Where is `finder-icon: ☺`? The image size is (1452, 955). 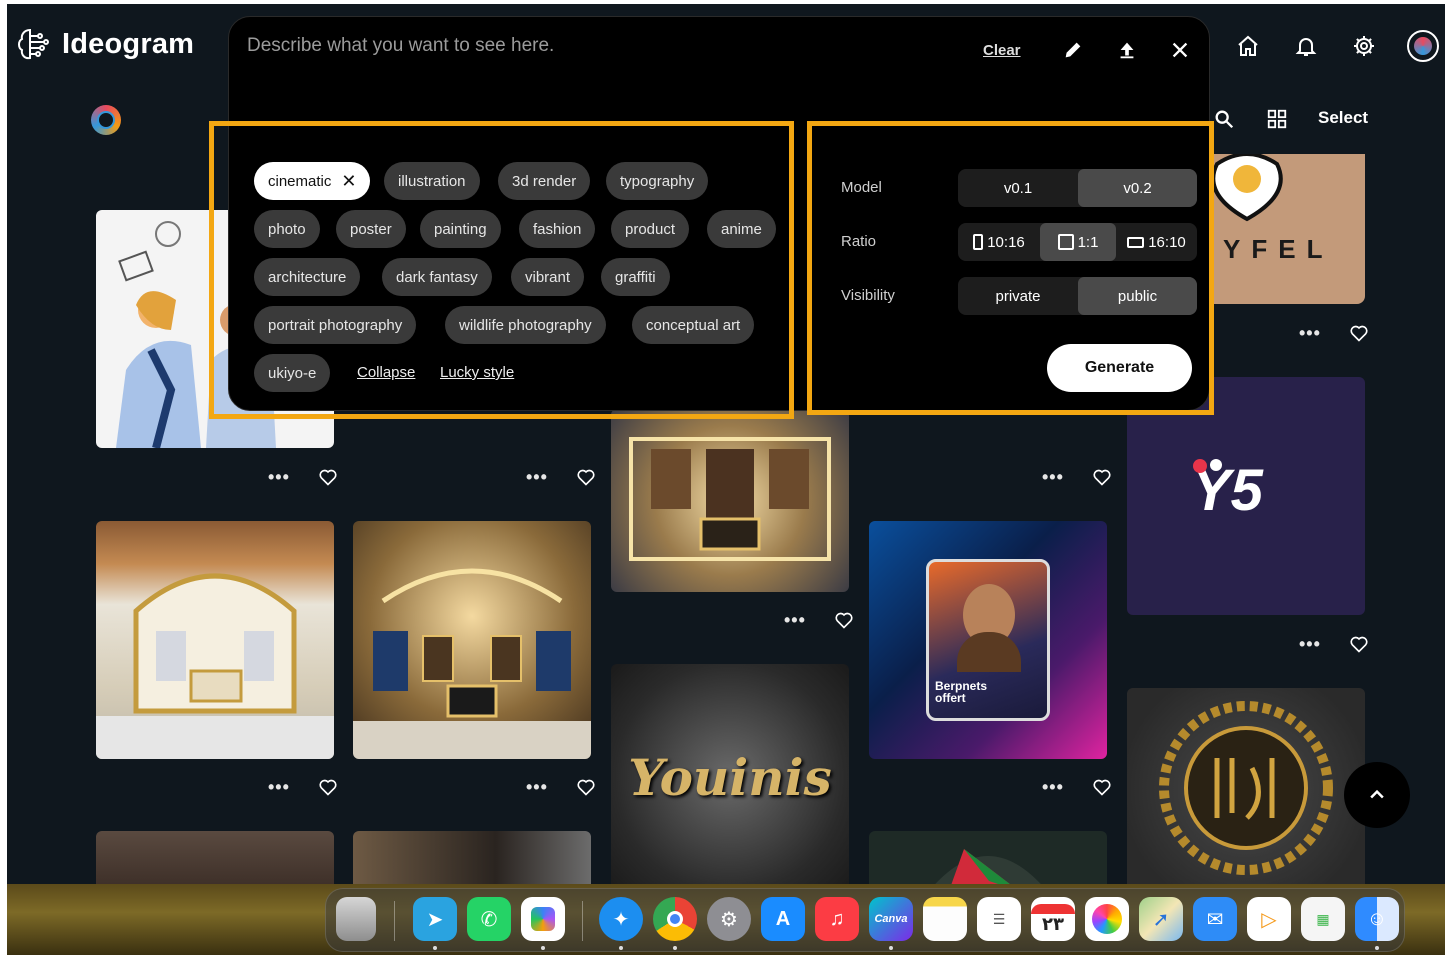 finder-icon: ☺ is located at coordinates (1377, 919).